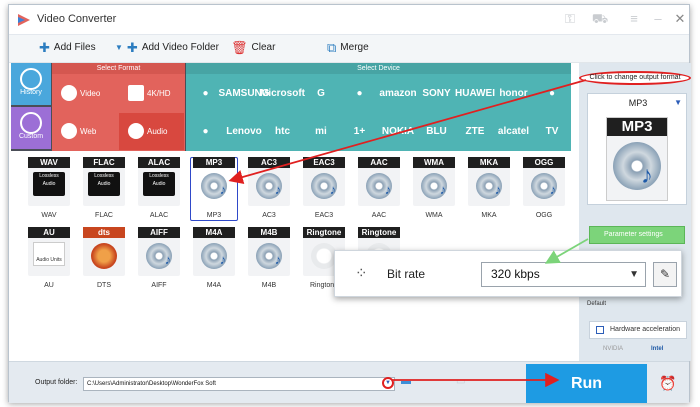  Describe the element at coordinates (635, 78) in the screenshot. I see `output-format-callout: Click to change output format` at that location.